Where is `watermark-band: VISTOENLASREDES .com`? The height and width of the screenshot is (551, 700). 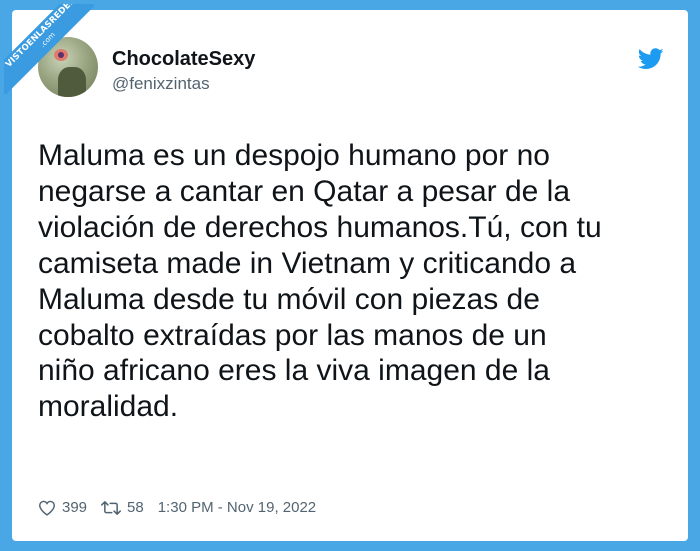
watermark-band: VISTOENLASREDES .com is located at coordinates (49, 49).